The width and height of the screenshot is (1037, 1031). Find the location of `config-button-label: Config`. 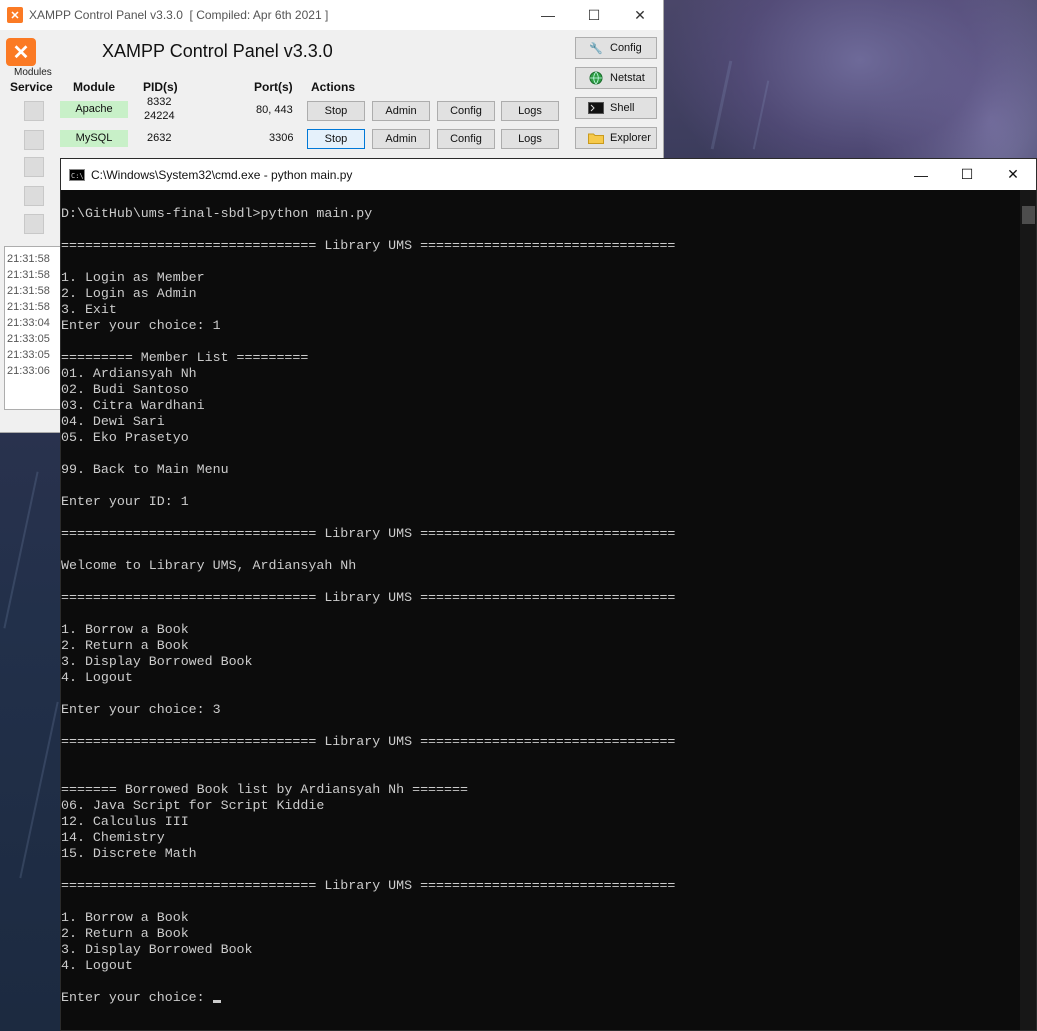

config-button-label: Config is located at coordinates (626, 48).